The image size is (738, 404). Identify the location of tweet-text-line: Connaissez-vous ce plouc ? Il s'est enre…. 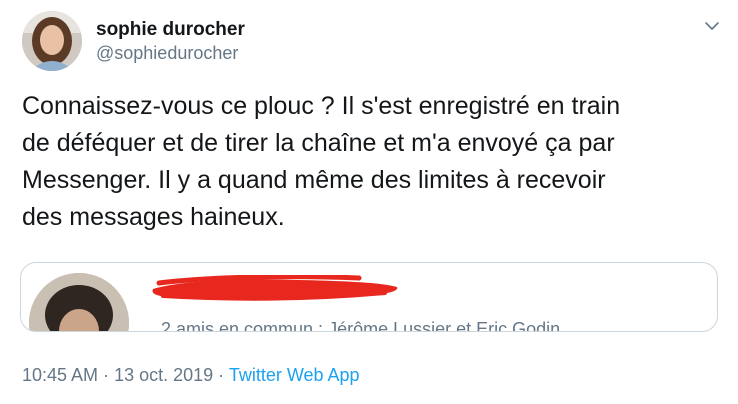
(321, 106).